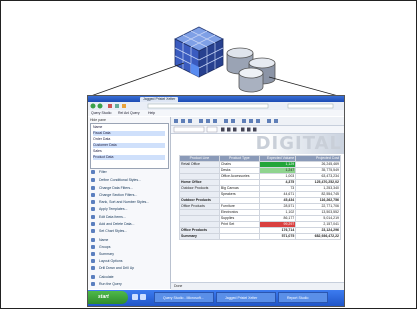  I want to click on add-icon, so click(93, 224).